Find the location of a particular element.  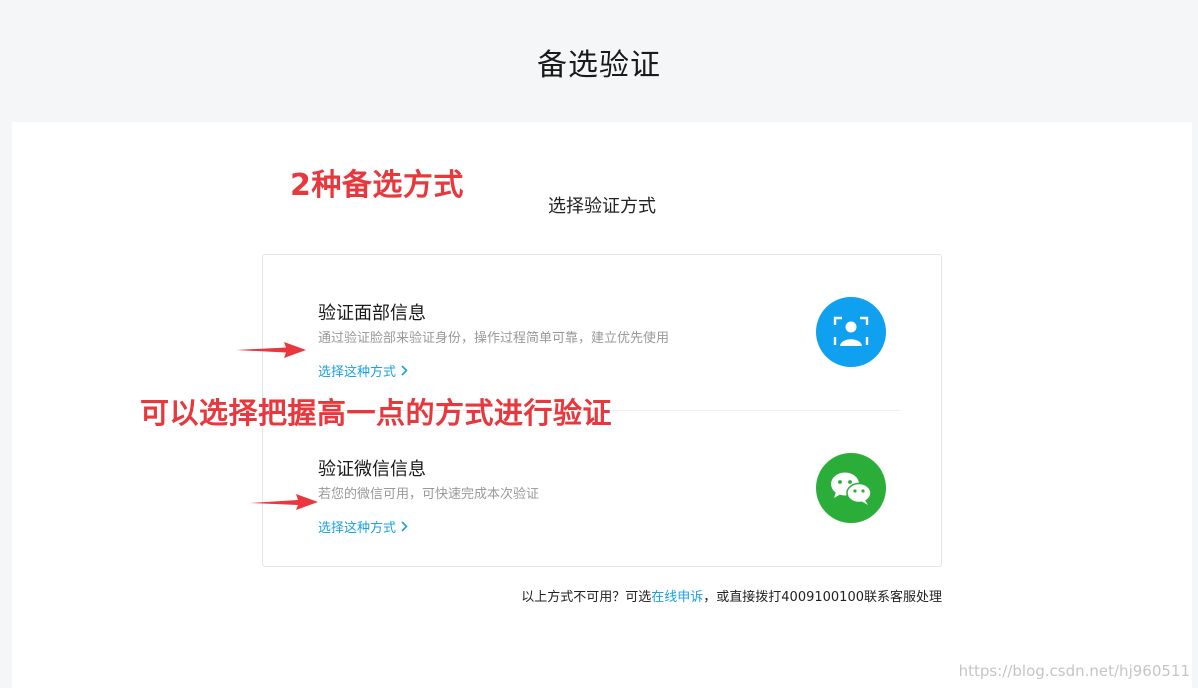

face-scan-icon is located at coordinates (851, 332).